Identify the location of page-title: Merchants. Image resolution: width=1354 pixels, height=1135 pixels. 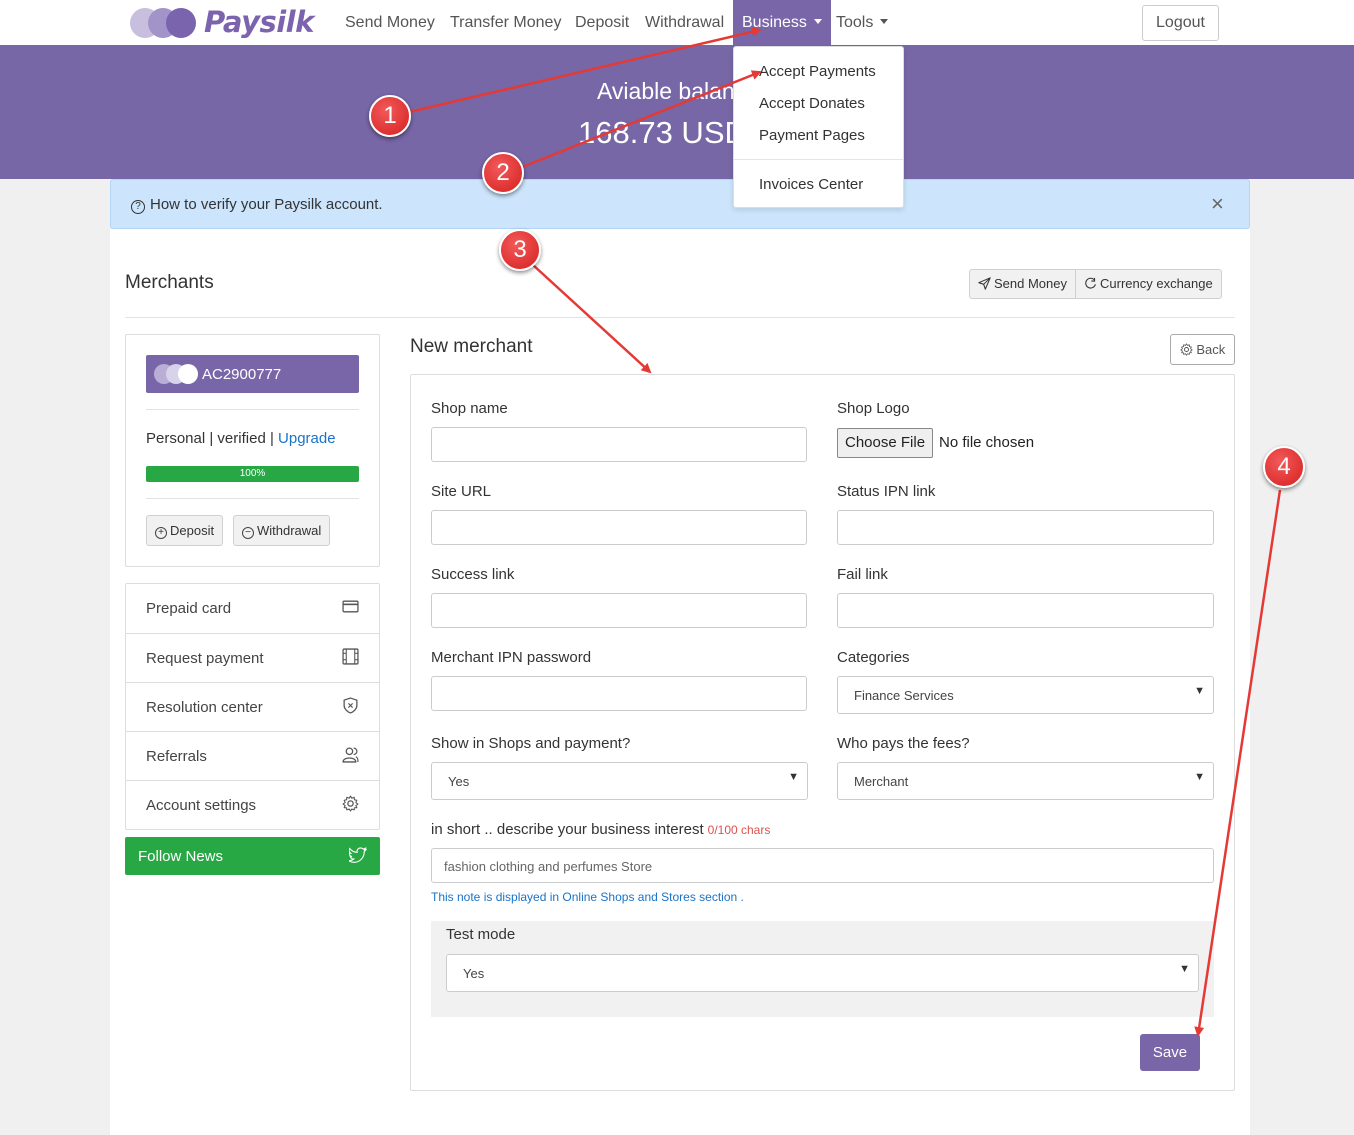
(169, 282).